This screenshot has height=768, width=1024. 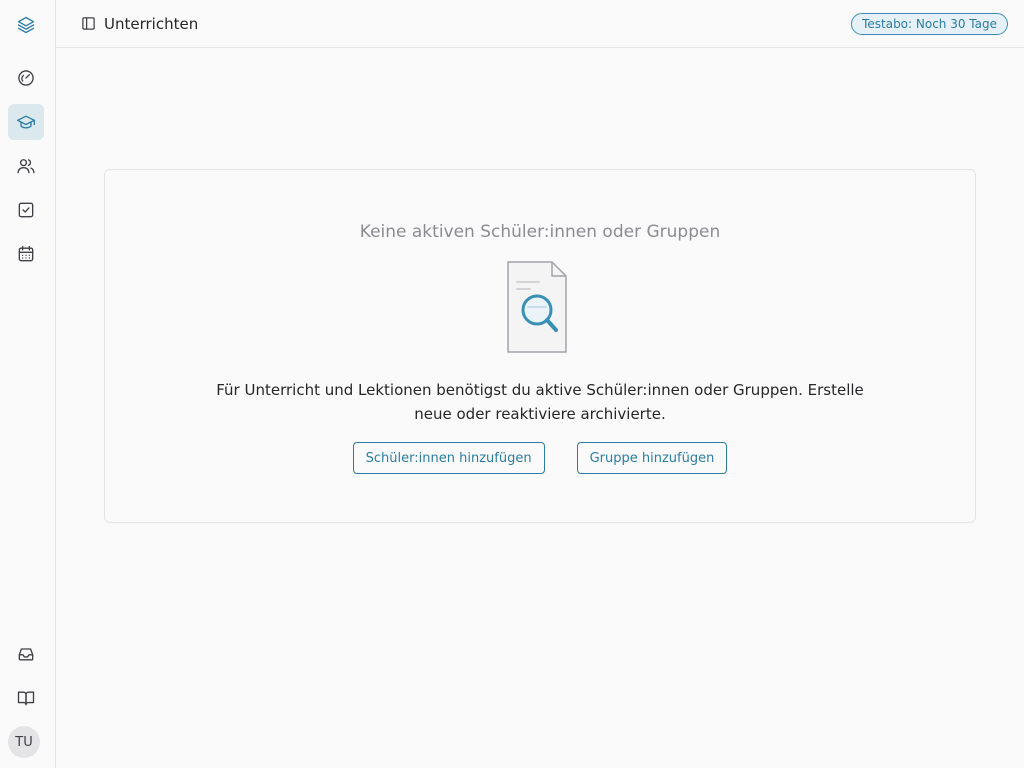 I want to click on checkbox-icon, so click(x=26, y=210).